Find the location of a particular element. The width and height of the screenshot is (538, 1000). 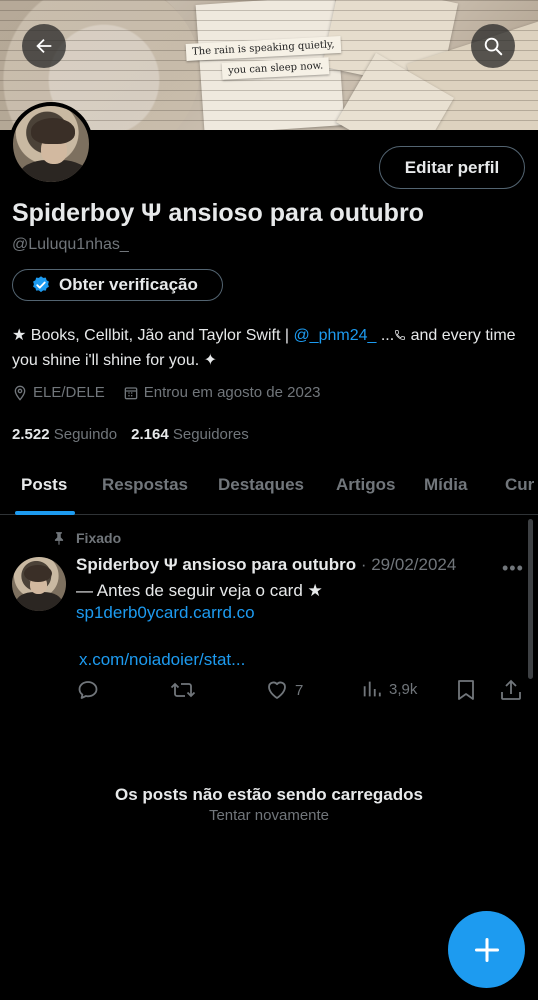

profile-avatar is located at coordinates (51, 144).